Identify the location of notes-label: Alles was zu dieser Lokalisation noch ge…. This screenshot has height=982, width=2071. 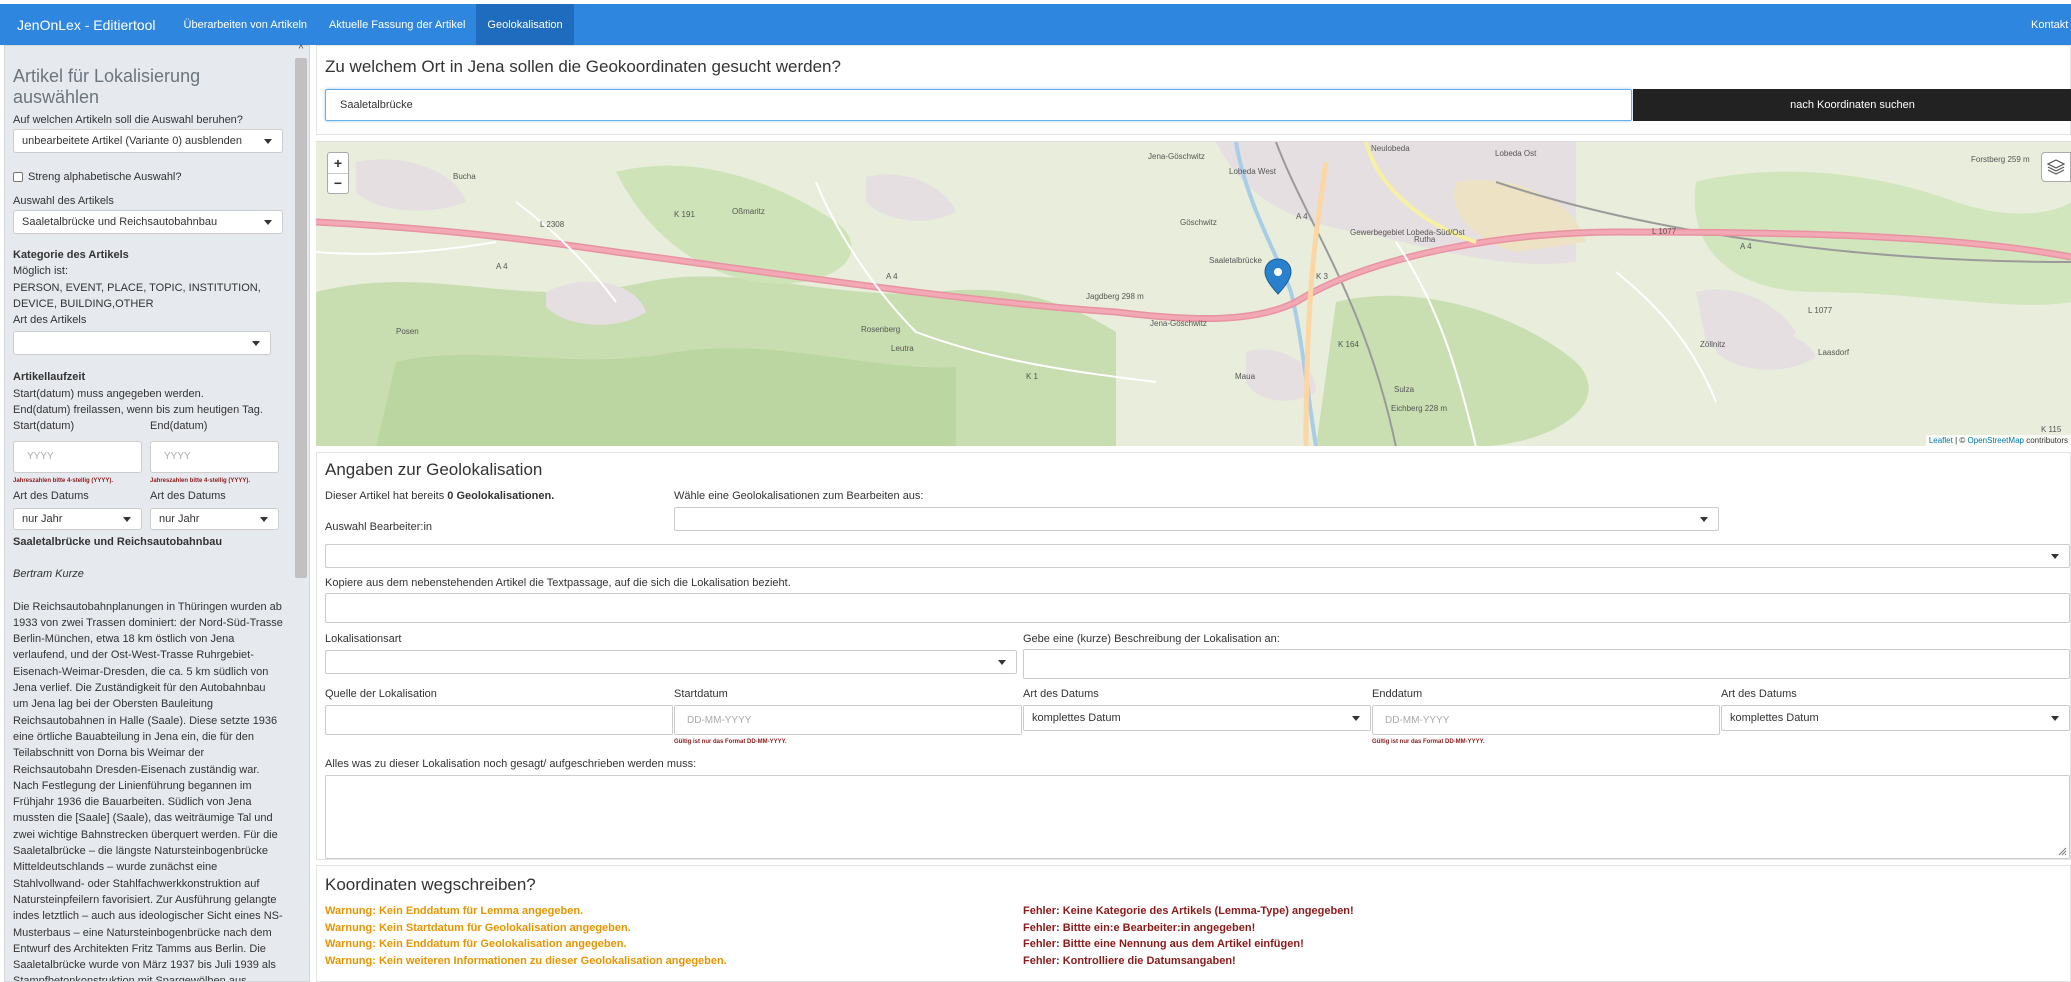
(511, 764).